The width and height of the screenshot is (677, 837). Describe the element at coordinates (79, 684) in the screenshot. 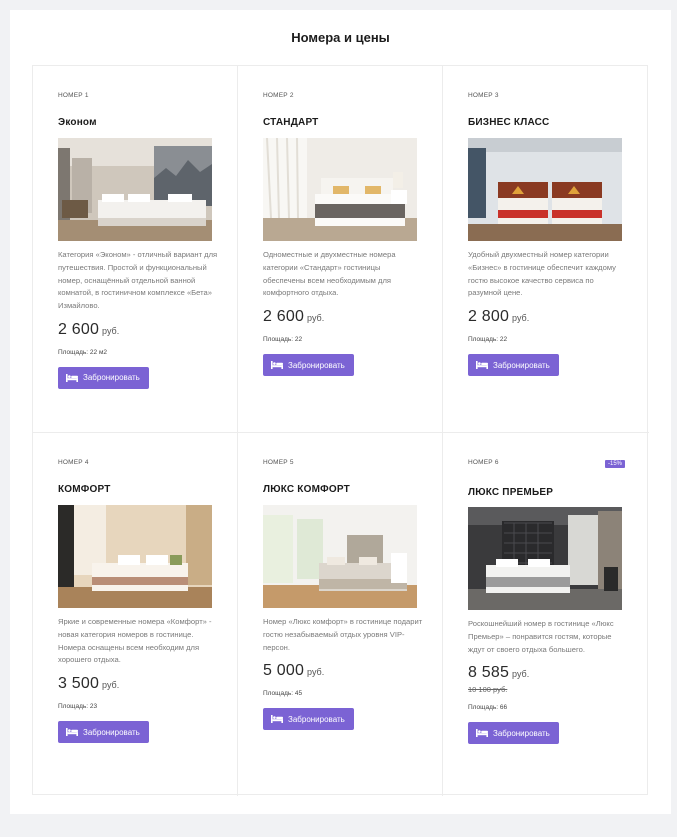

I see `room-price: 3 500` at that location.